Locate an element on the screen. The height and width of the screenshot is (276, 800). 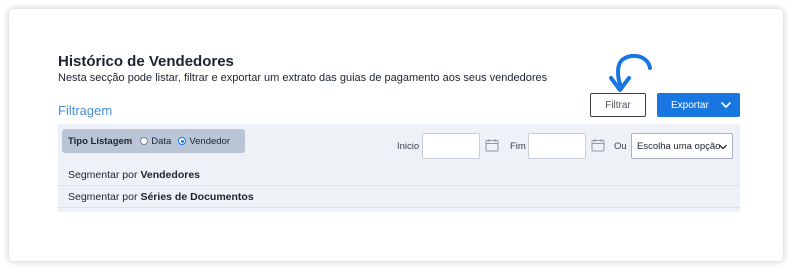
list-type-label: Tipo Listagem is located at coordinates (100, 141).